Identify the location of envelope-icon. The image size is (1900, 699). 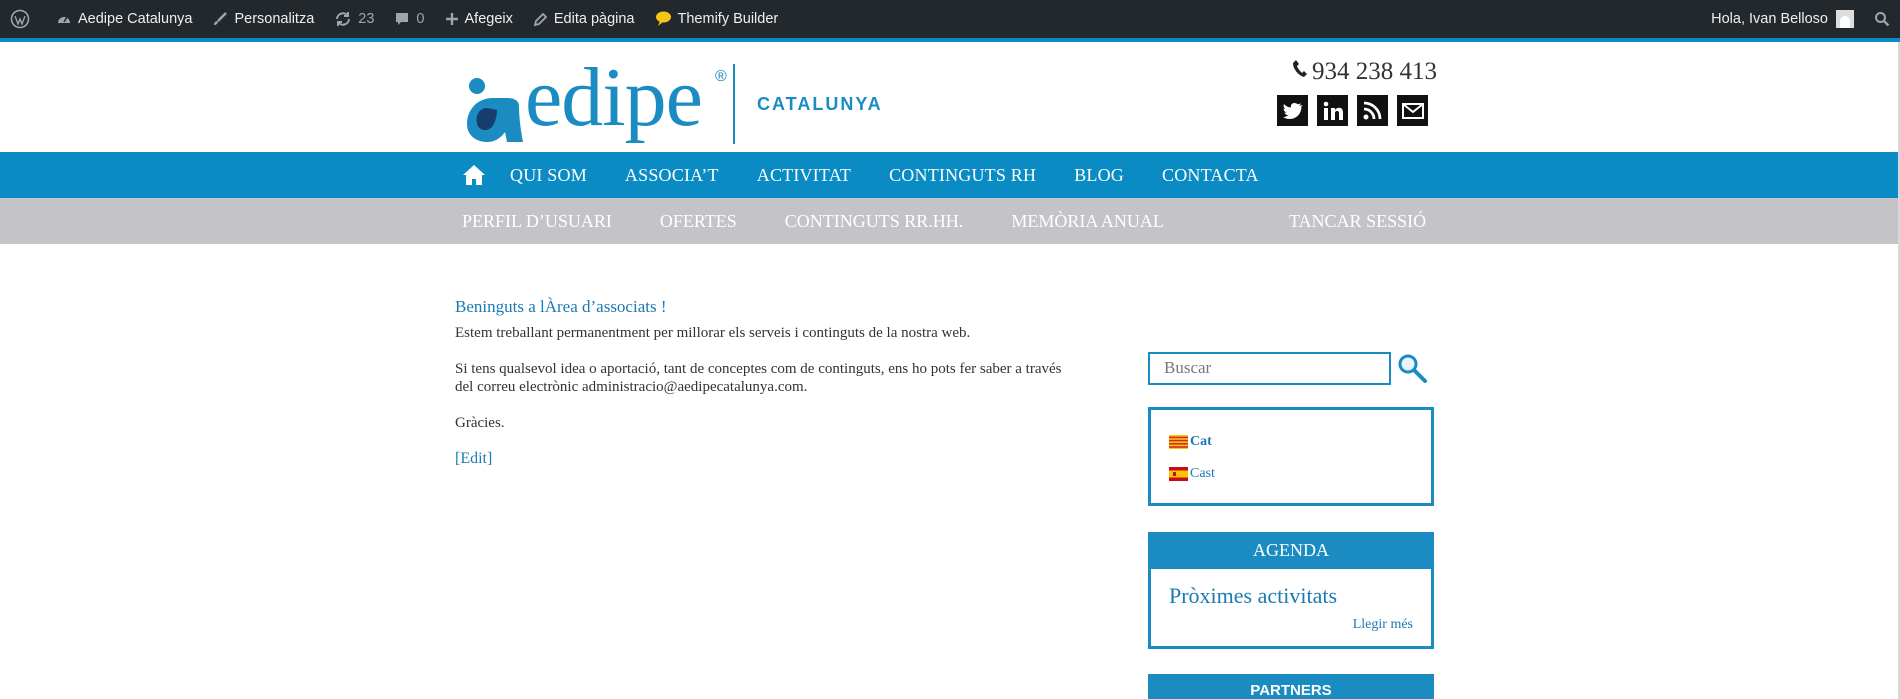
(1412, 110).